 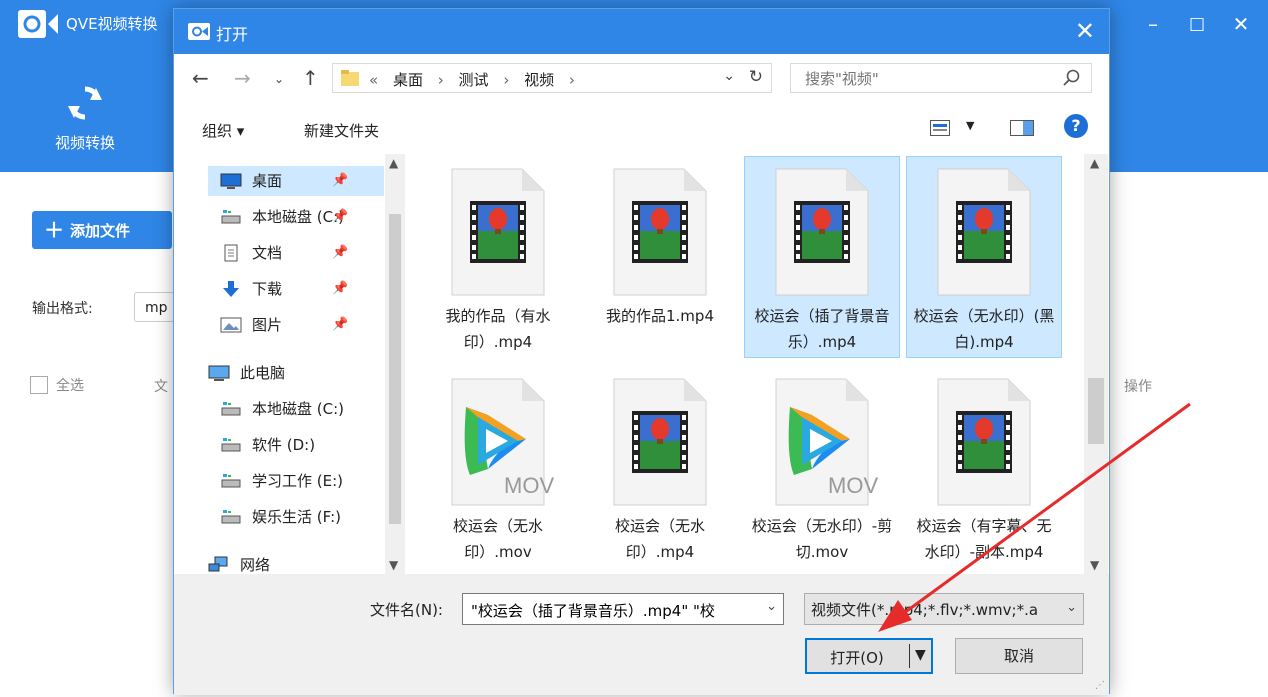 I want to click on breadcrumb-overflow: «, so click(x=373, y=80).